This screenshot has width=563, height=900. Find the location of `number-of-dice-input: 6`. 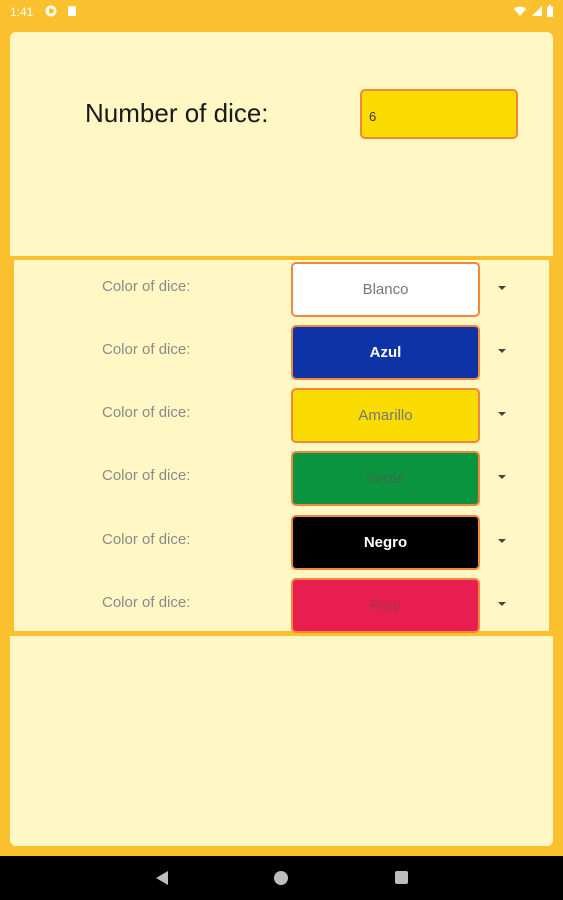

number-of-dice-input: 6 is located at coordinates (439, 114).